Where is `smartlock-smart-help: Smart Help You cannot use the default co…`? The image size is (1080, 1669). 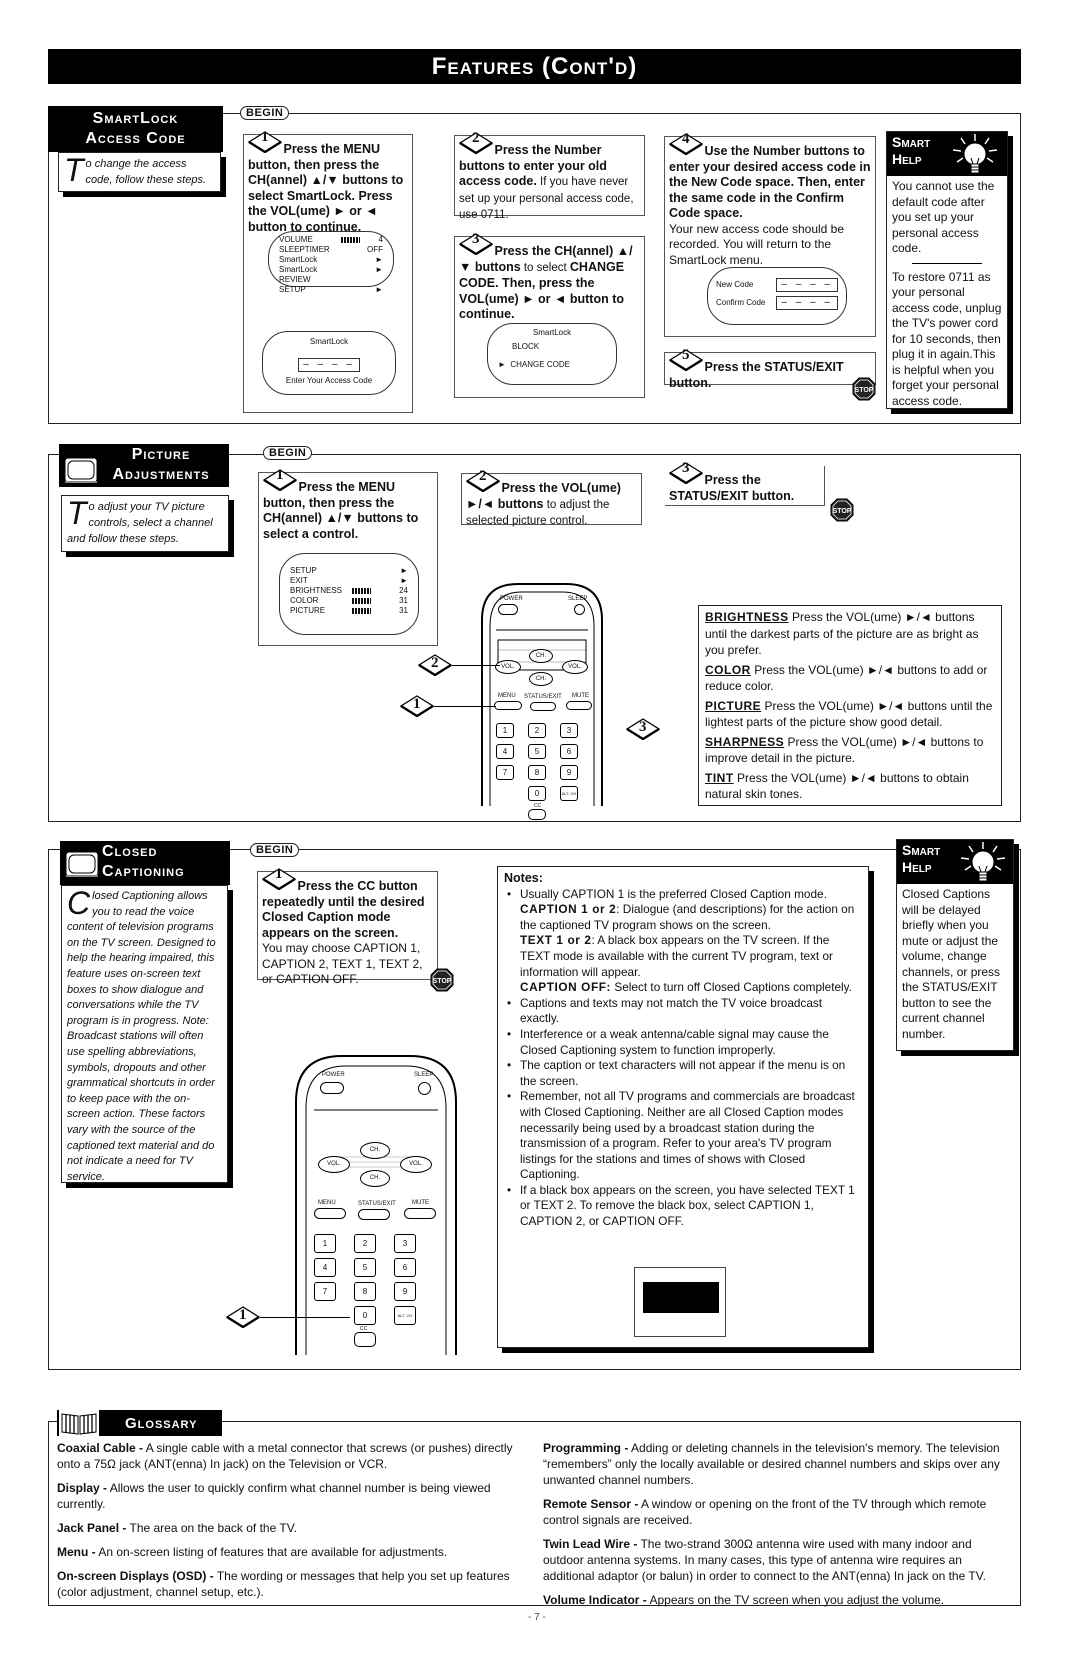 smartlock-smart-help: Smart Help You cannot use the default co… is located at coordinates (947, 270).